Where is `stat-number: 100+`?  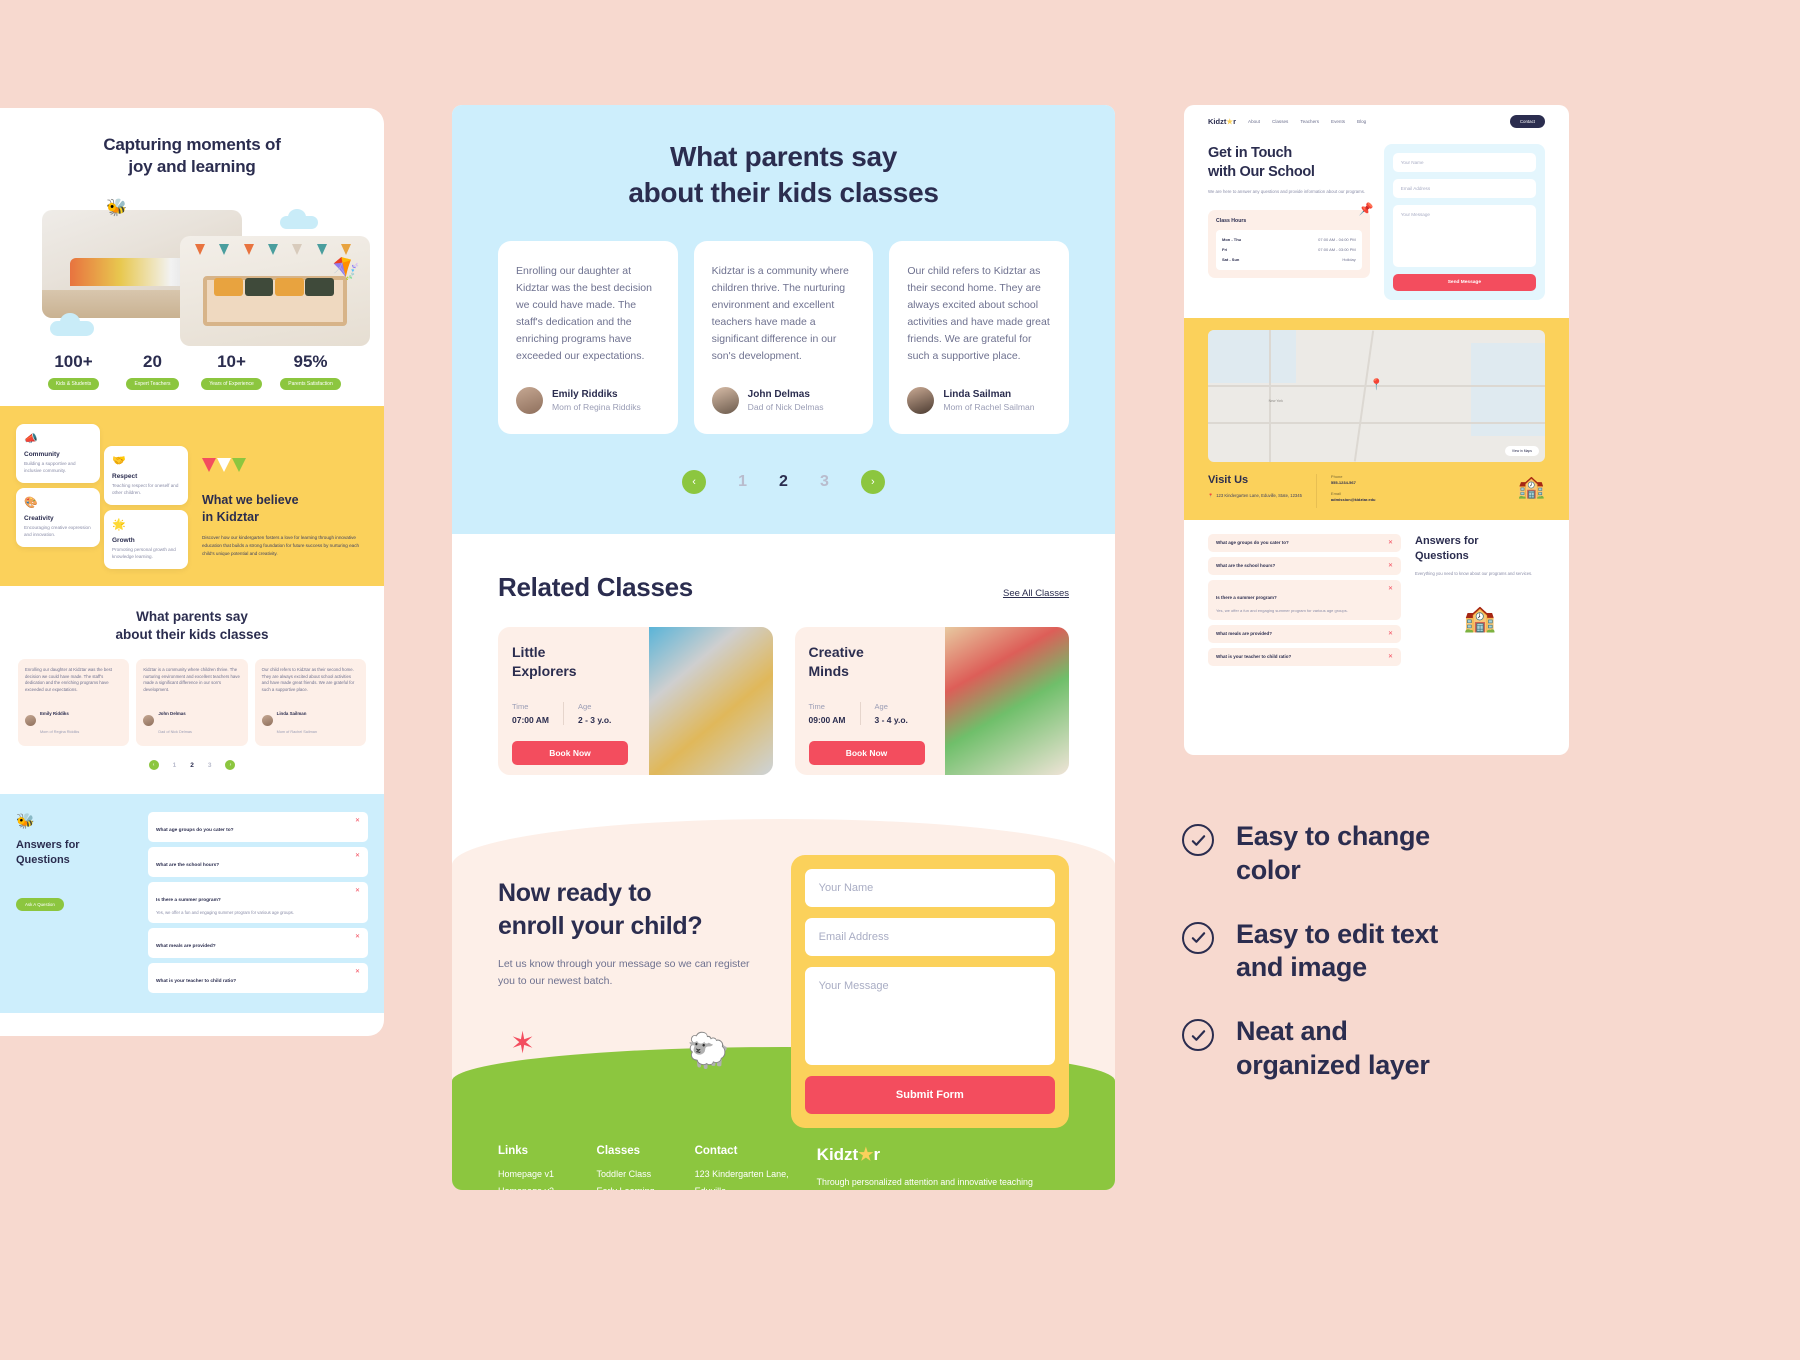 stat-number: 100+ is located at coordinates (73, 362).